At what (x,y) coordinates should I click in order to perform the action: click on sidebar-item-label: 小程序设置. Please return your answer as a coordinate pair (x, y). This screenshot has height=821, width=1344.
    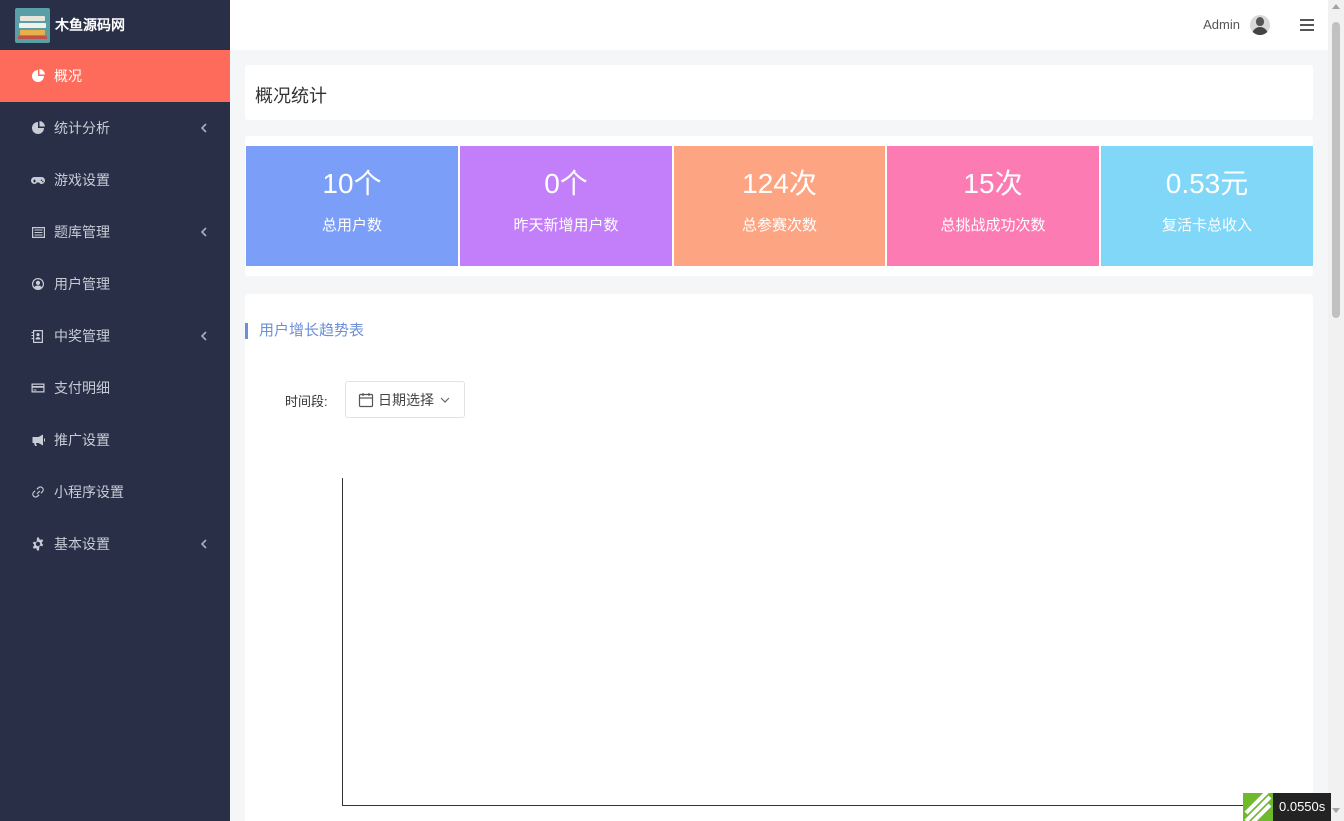
    Looking at the image, I should click on (89, 492).